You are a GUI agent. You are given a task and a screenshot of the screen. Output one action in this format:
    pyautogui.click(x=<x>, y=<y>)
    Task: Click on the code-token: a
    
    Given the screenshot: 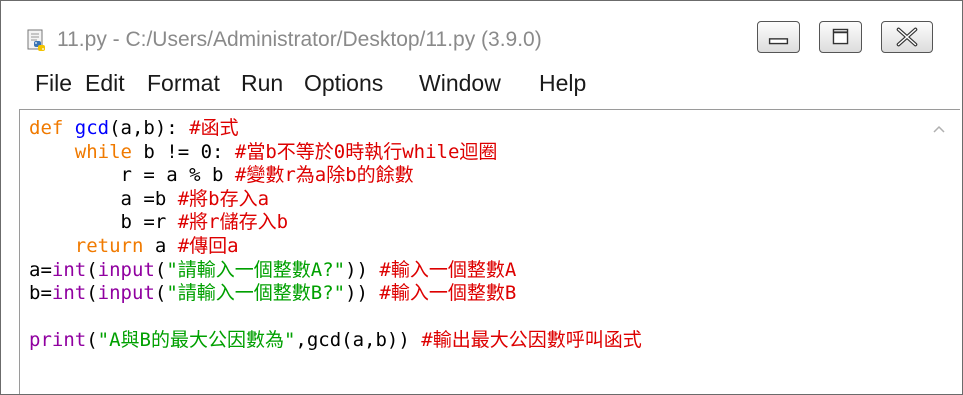 What is the action you would take?
    pyautogui.click(x=160, y=245)
    